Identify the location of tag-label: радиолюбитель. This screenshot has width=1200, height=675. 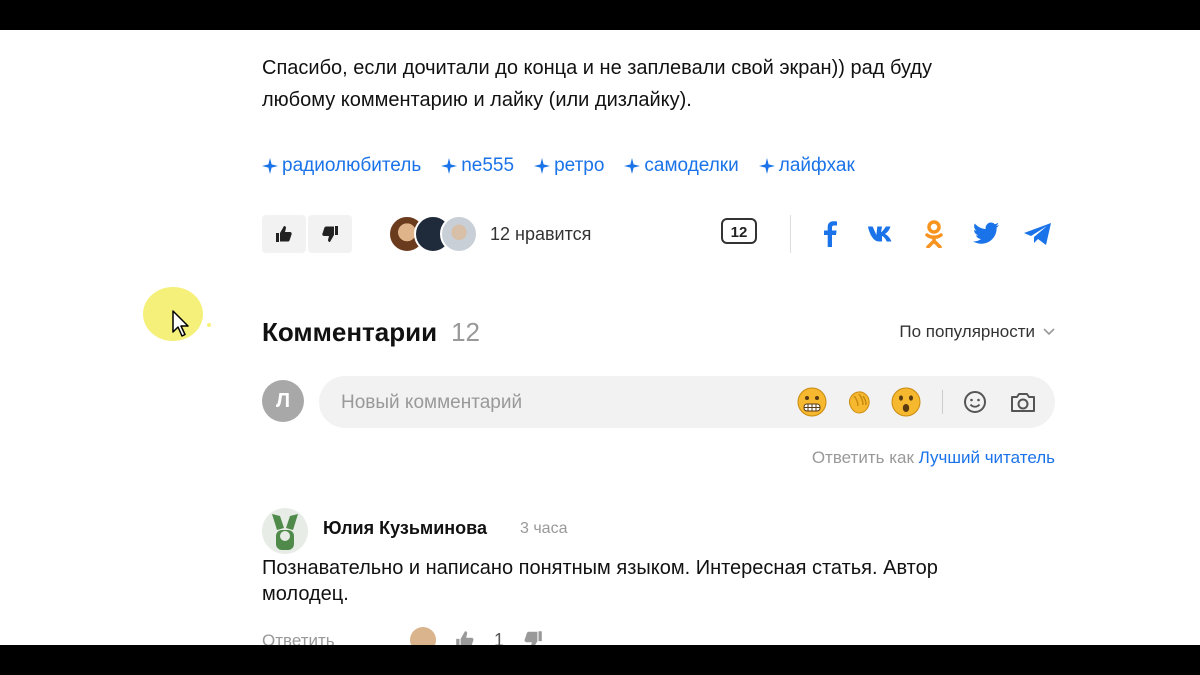
(352, 165).